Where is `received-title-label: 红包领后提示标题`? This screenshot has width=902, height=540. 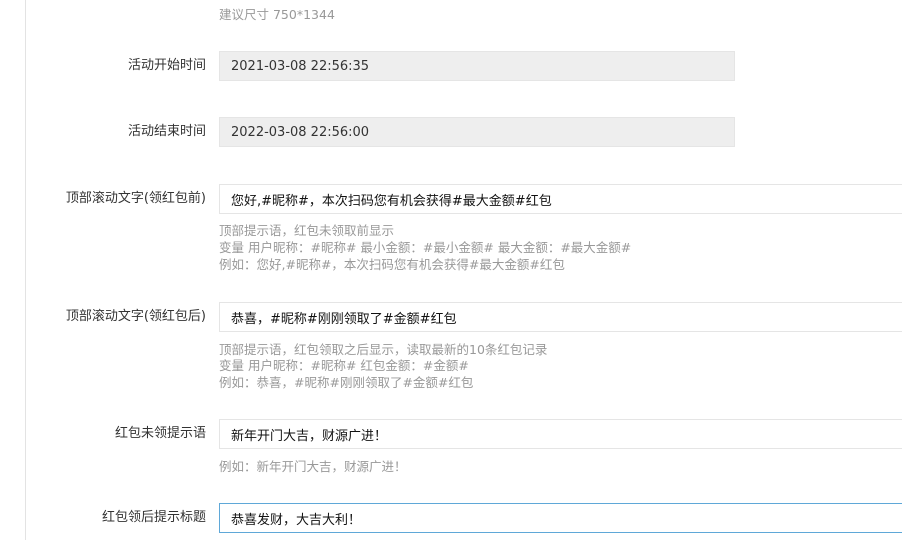 received-title-label: 红包领后提示标题 is located at coordinates (153, 517).